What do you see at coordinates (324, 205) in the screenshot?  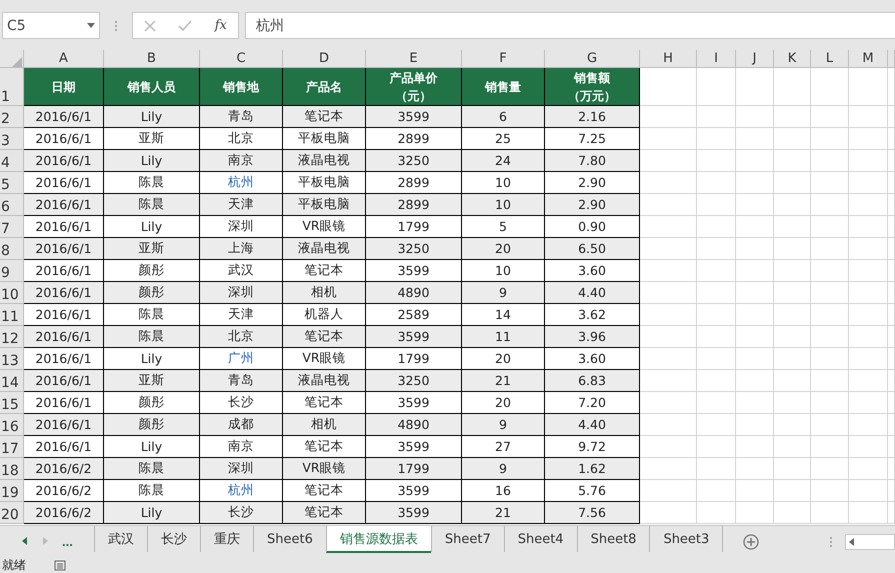 I see `table-cell: 平板电脑` at bounding box center [324, 205].